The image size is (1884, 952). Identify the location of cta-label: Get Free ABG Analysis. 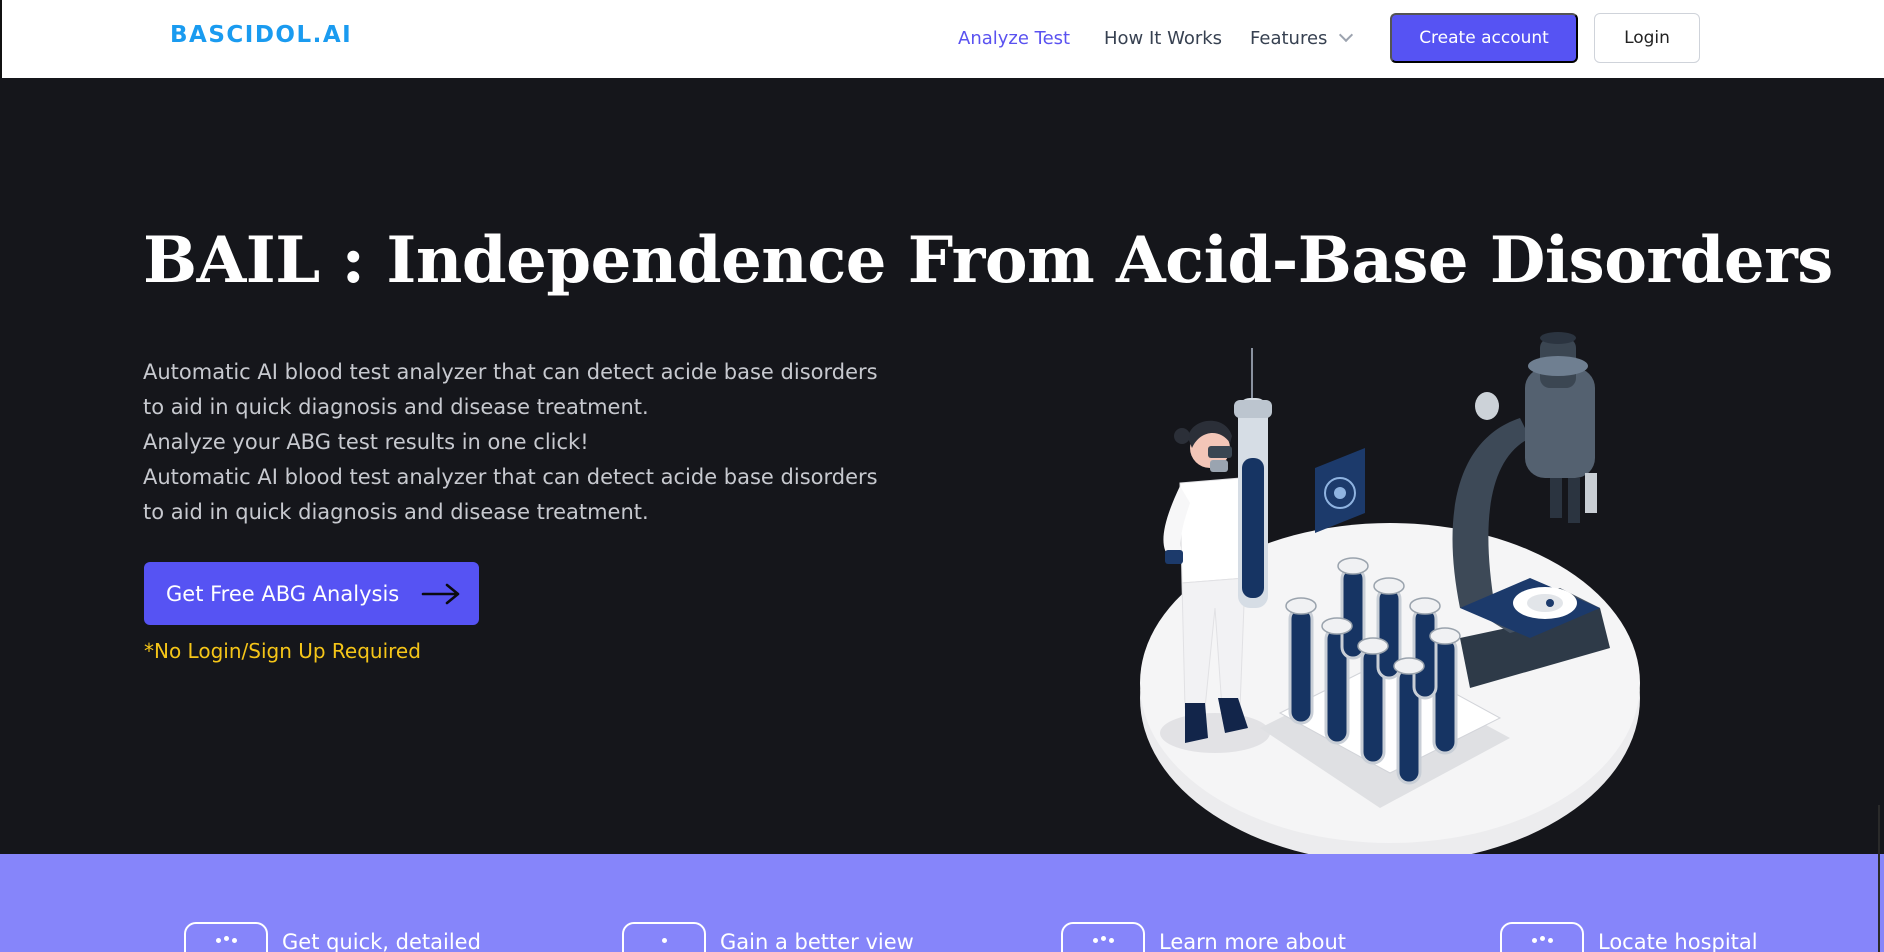
(283, 593).